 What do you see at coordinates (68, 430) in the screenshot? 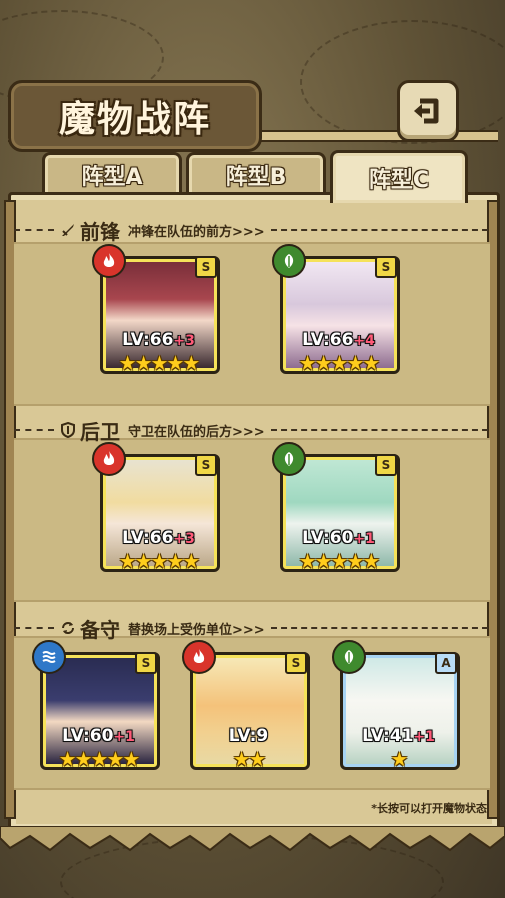
I see `shield-icon` at bounding box center [68, 430].